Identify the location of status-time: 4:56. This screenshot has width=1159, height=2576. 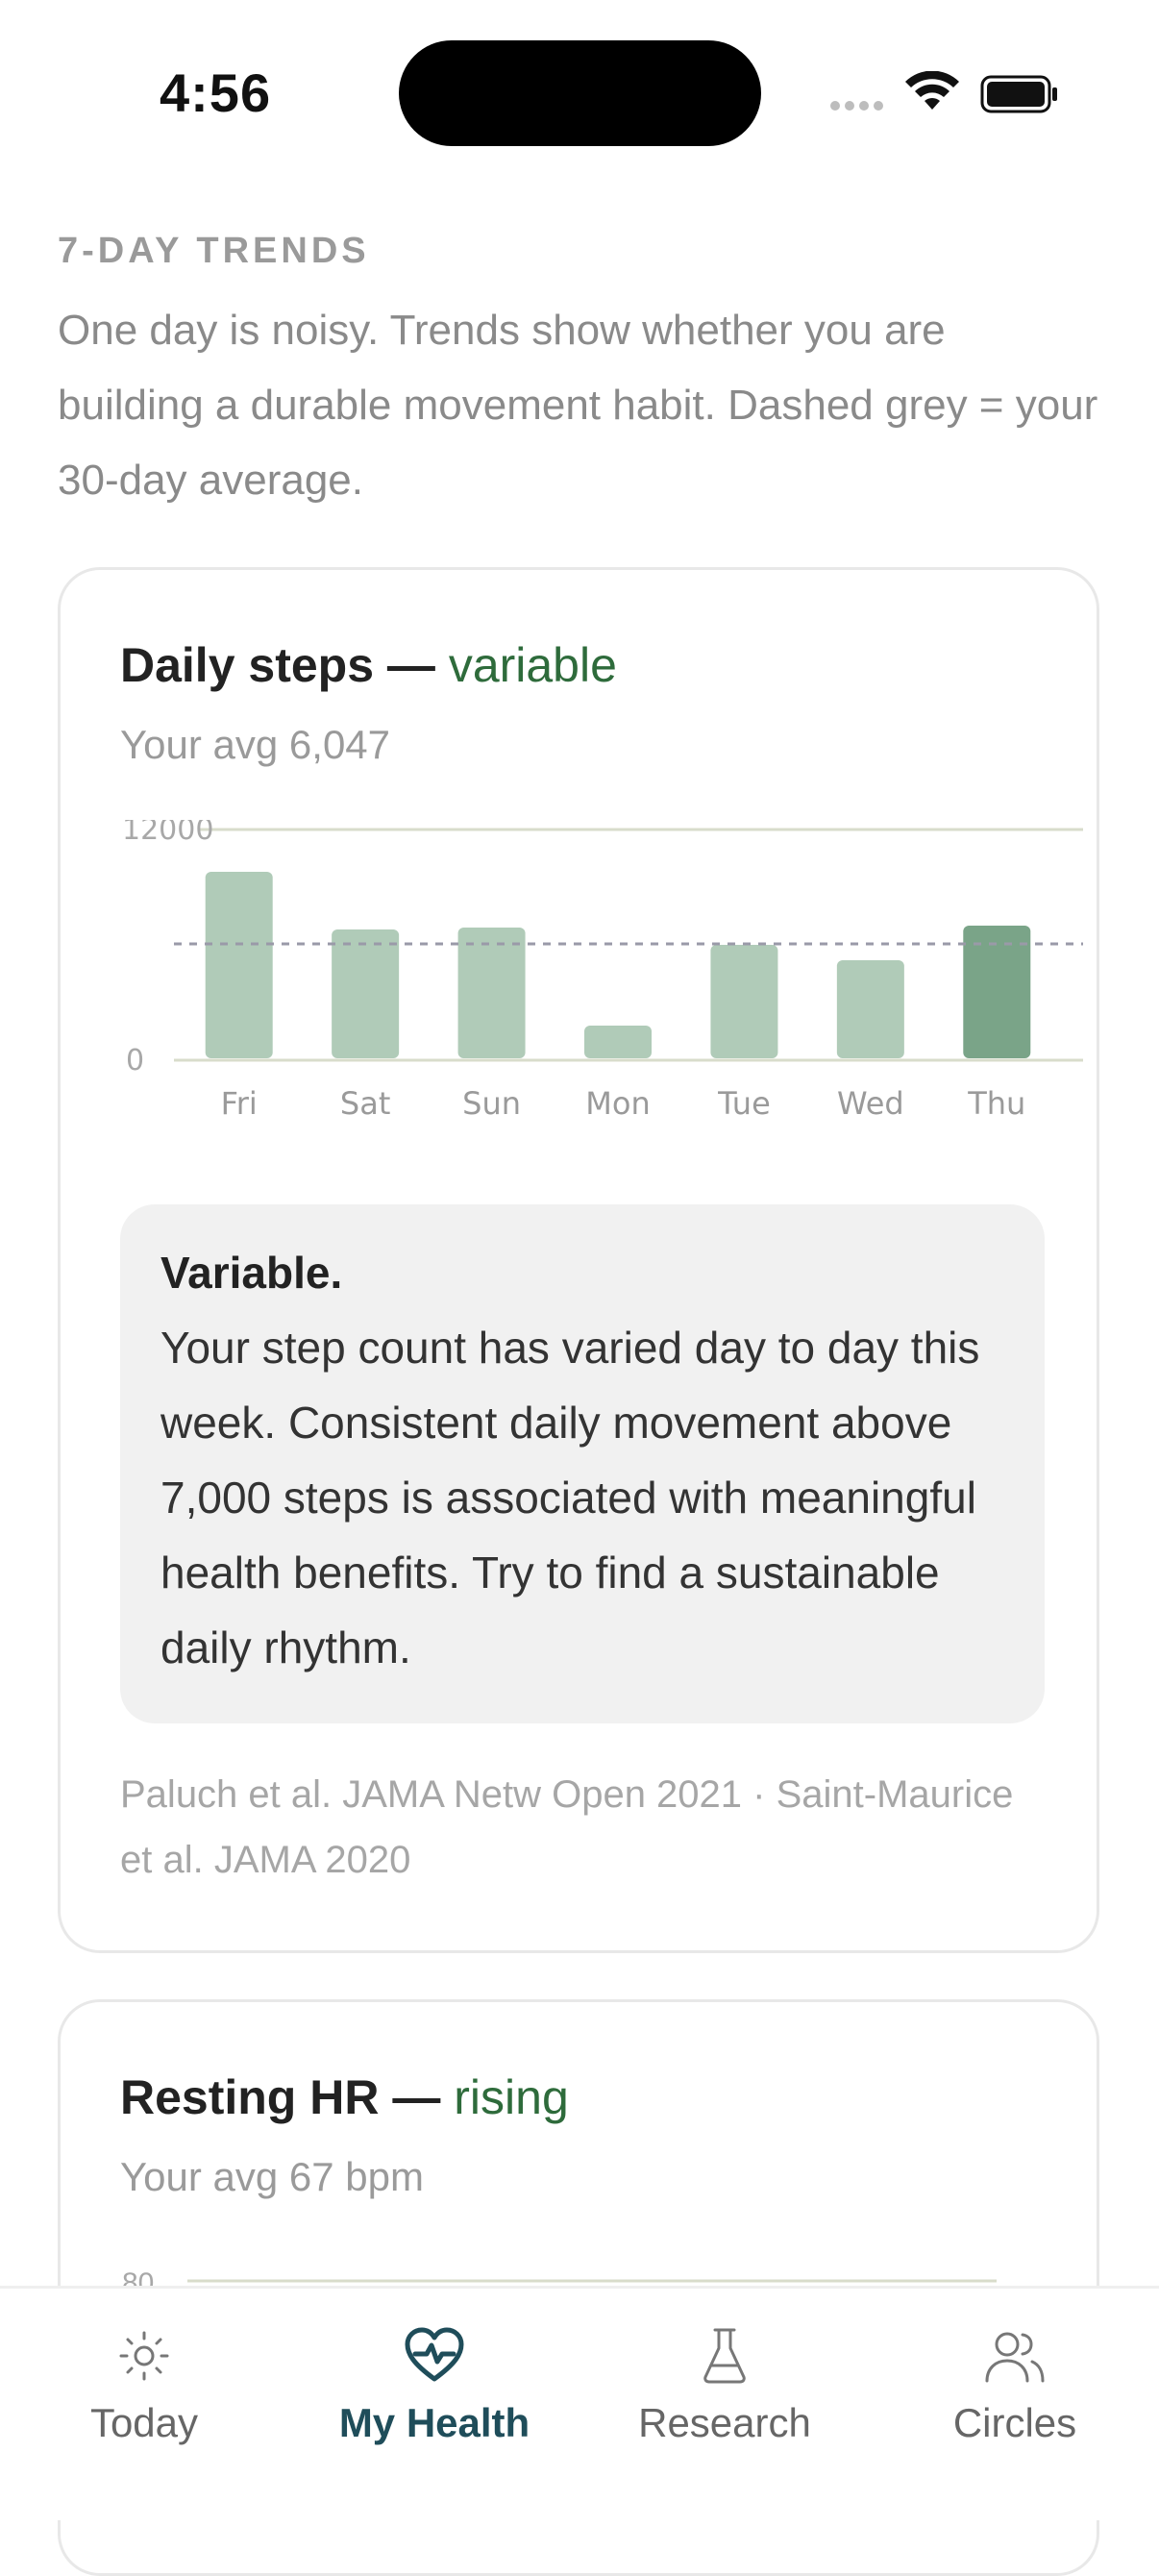
(216, 92).